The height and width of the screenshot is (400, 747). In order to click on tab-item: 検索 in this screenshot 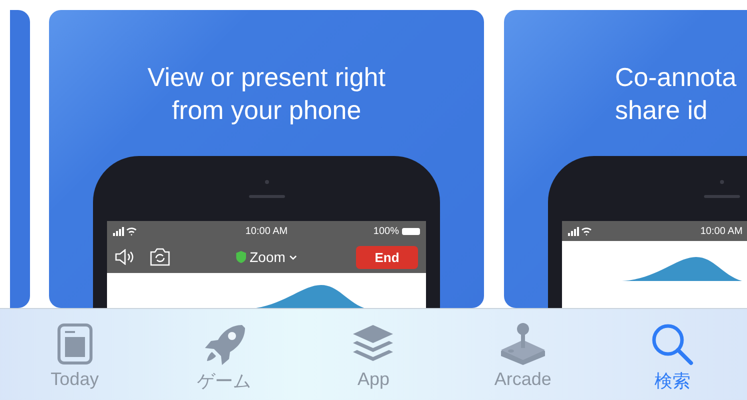, I will do `click(672, 354)`.